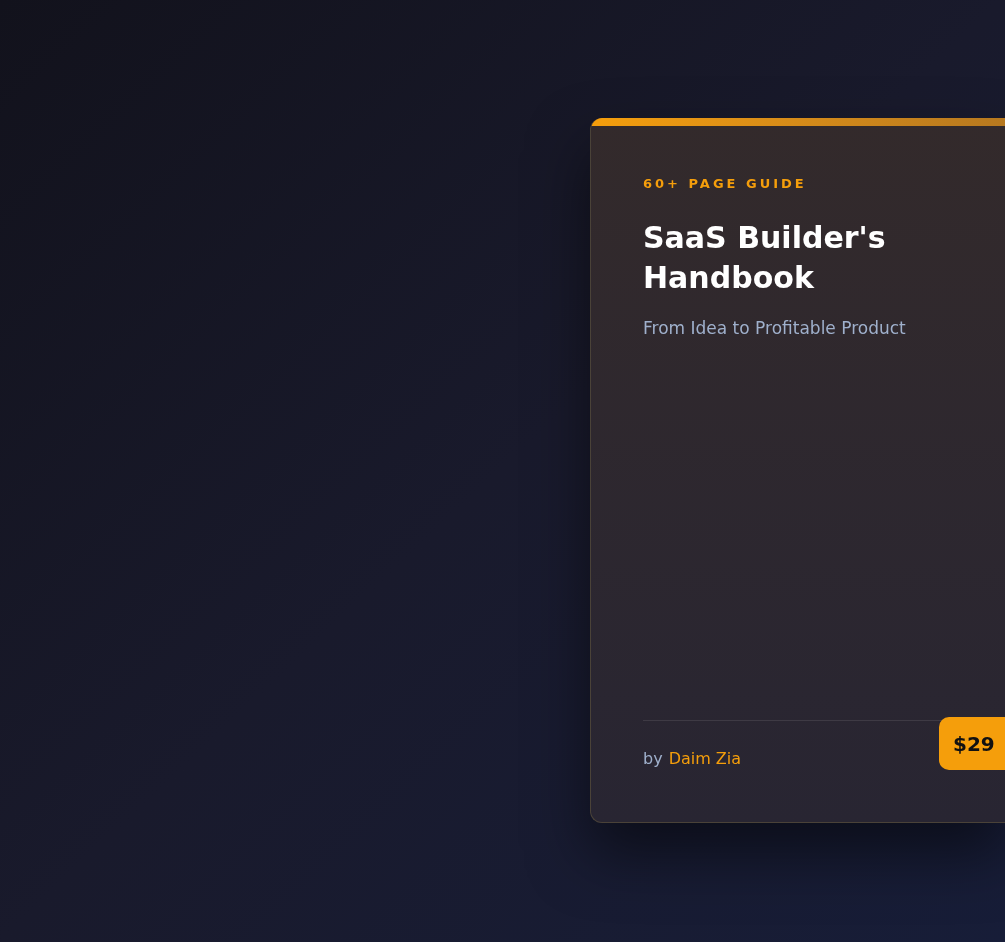  Describe the element at coordinates (725, 184) in the screenshot. I see `eyebrow-label: 60+ PAGE GUIDE` at that location.